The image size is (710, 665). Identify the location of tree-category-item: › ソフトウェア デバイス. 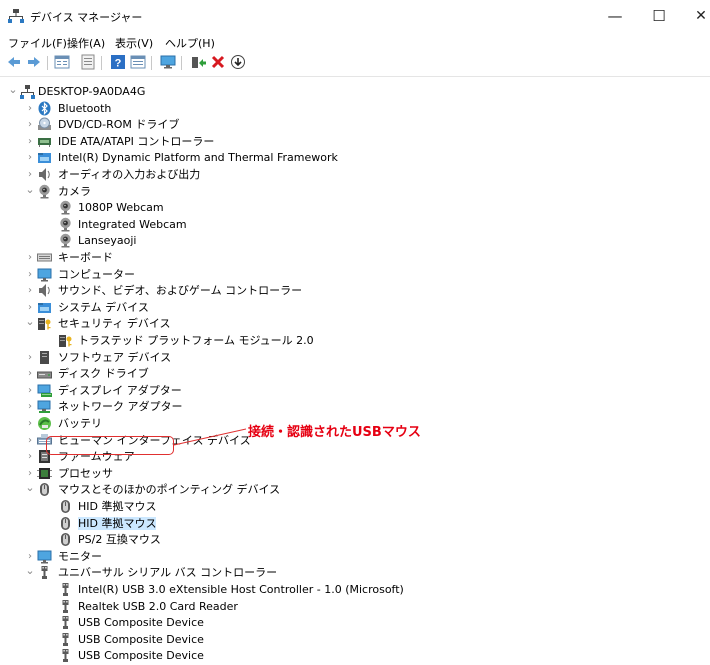
(240, 357).